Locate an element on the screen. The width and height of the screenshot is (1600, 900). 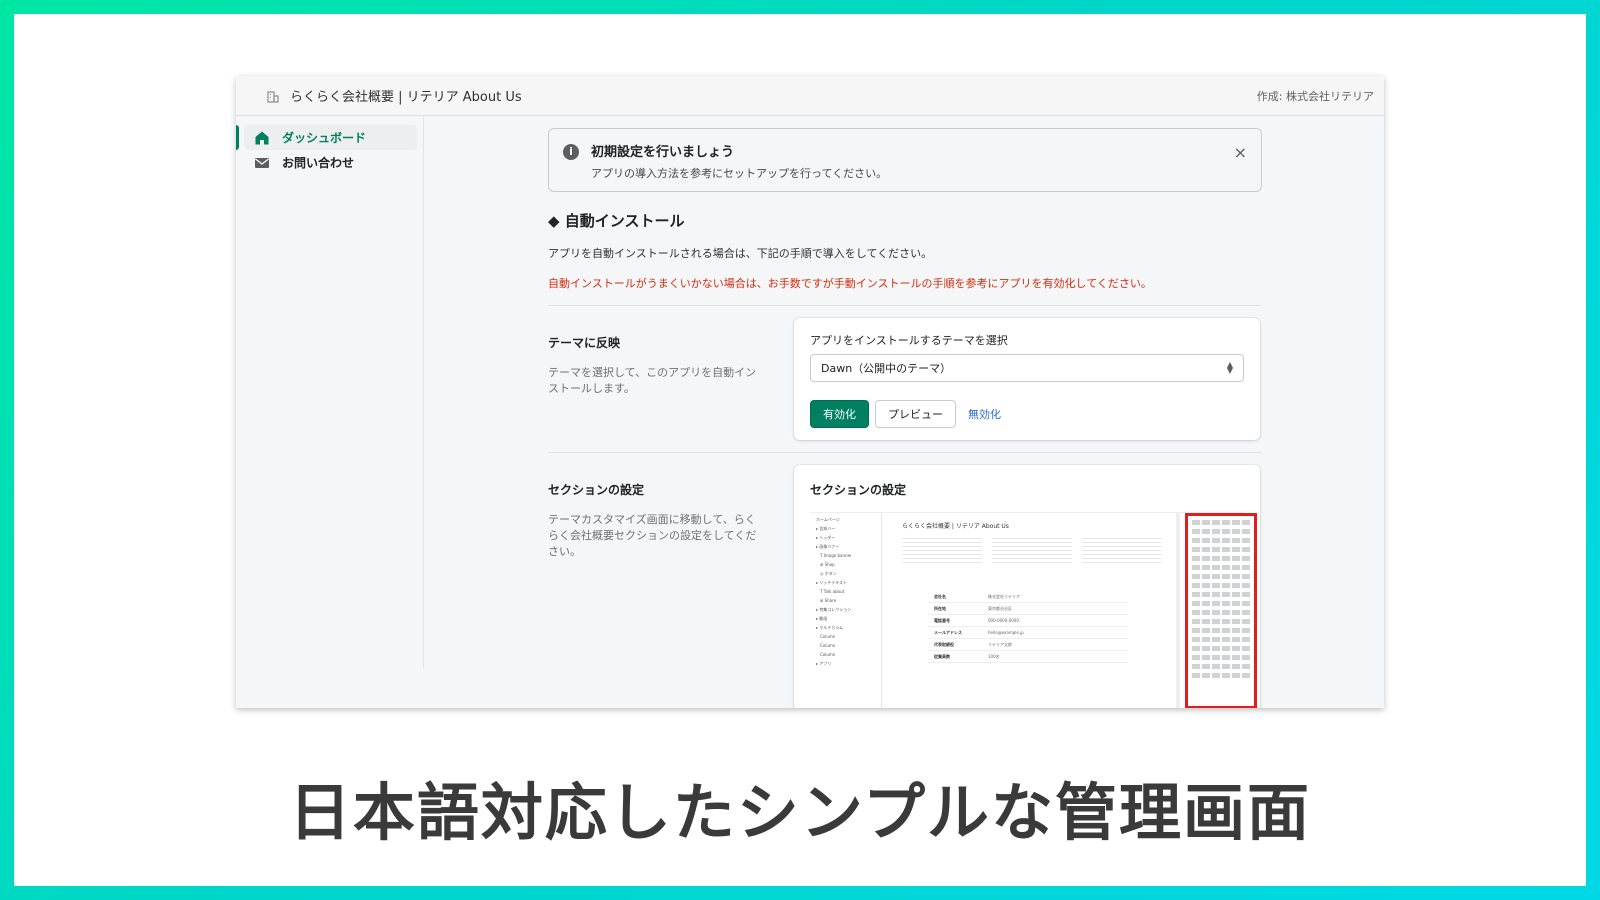
sidebar-item-label: ダッシュボード is located at coordinates (324, 138).